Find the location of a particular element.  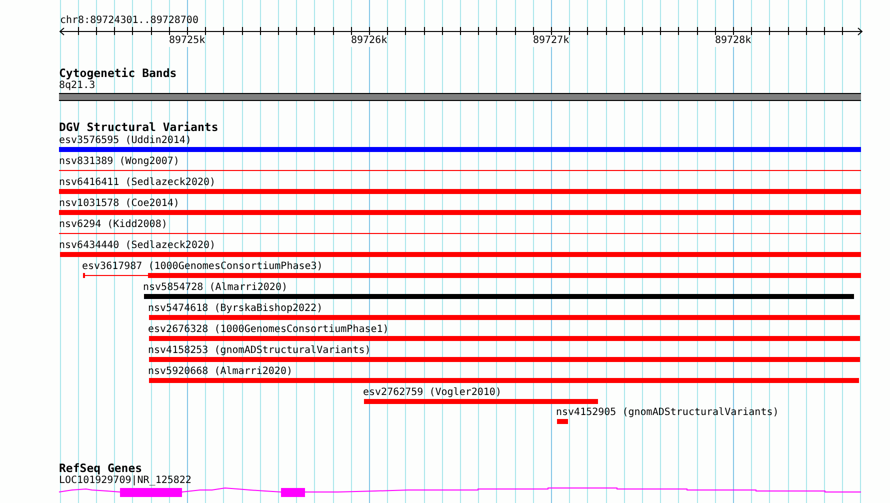

variant-label: esv2762759 (Vogler2010) is located at coordinates (432, 393).